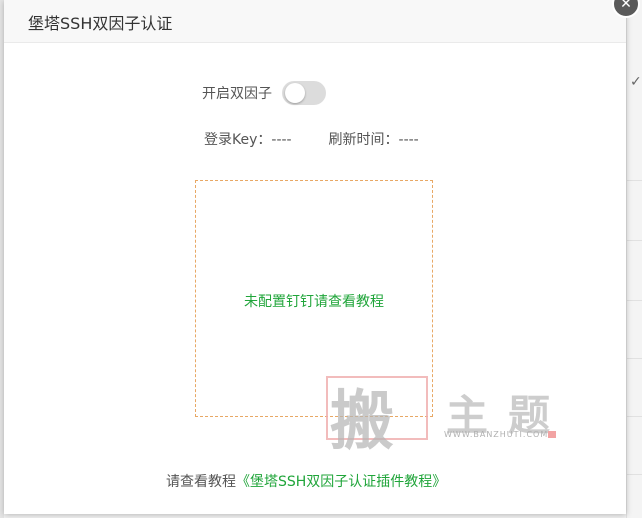  What do you see at coordinates (295, 93) in the screenshot?
I see `switch-knob` at bounding box center [295, 93].